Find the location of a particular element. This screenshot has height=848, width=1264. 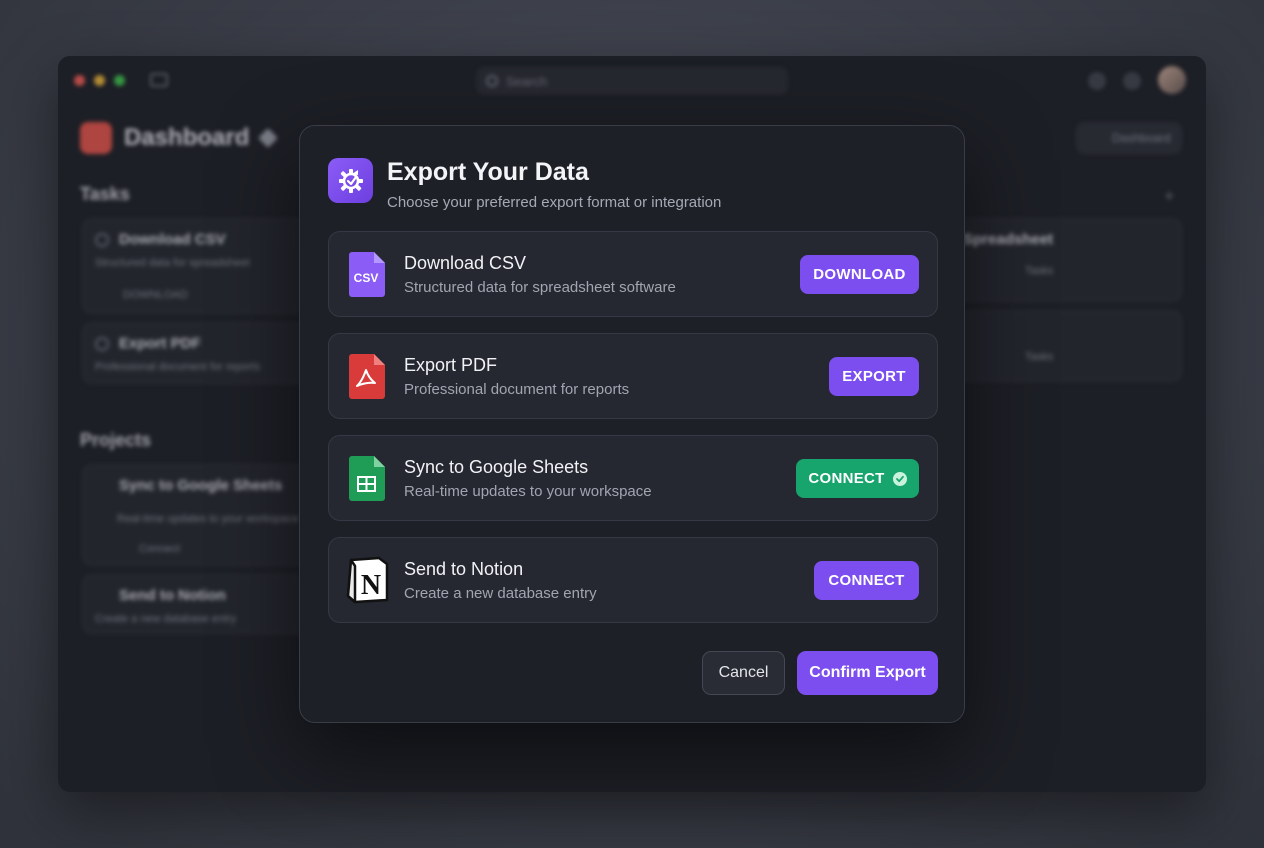

cancel-button: Cancel is located at coordinates (743, 673).